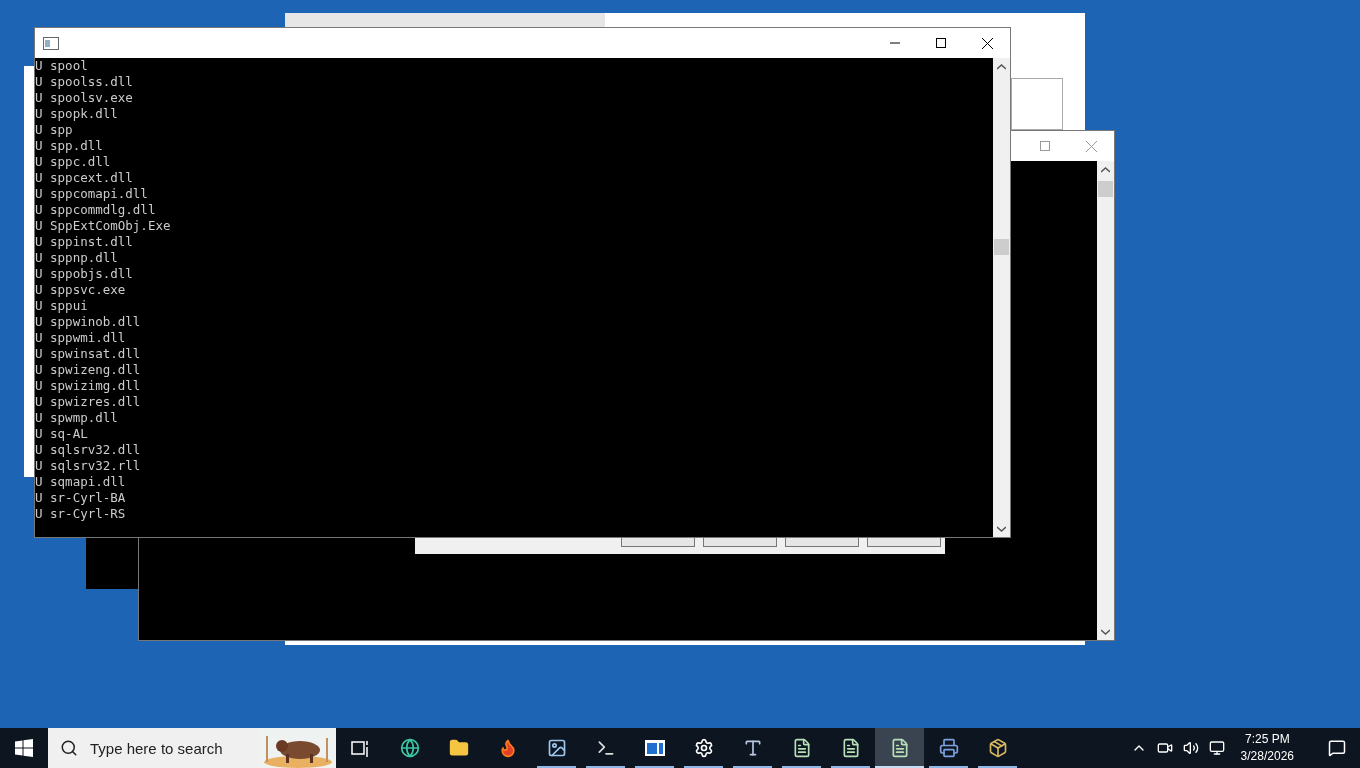 The image size is (1360, 768). I want to click on console-line: U SppExtComObj.Exe, so click(103, 226).